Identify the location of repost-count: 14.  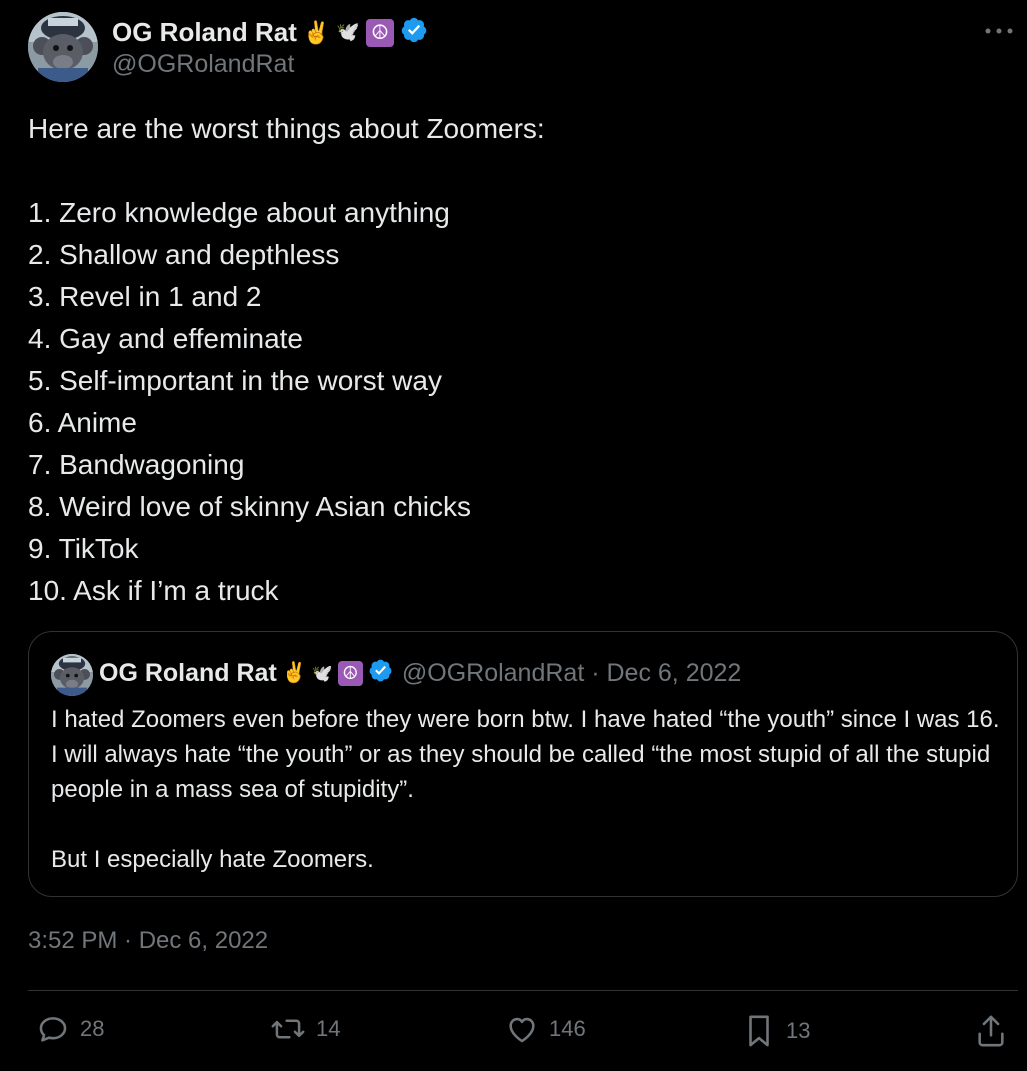
(328, 1028).